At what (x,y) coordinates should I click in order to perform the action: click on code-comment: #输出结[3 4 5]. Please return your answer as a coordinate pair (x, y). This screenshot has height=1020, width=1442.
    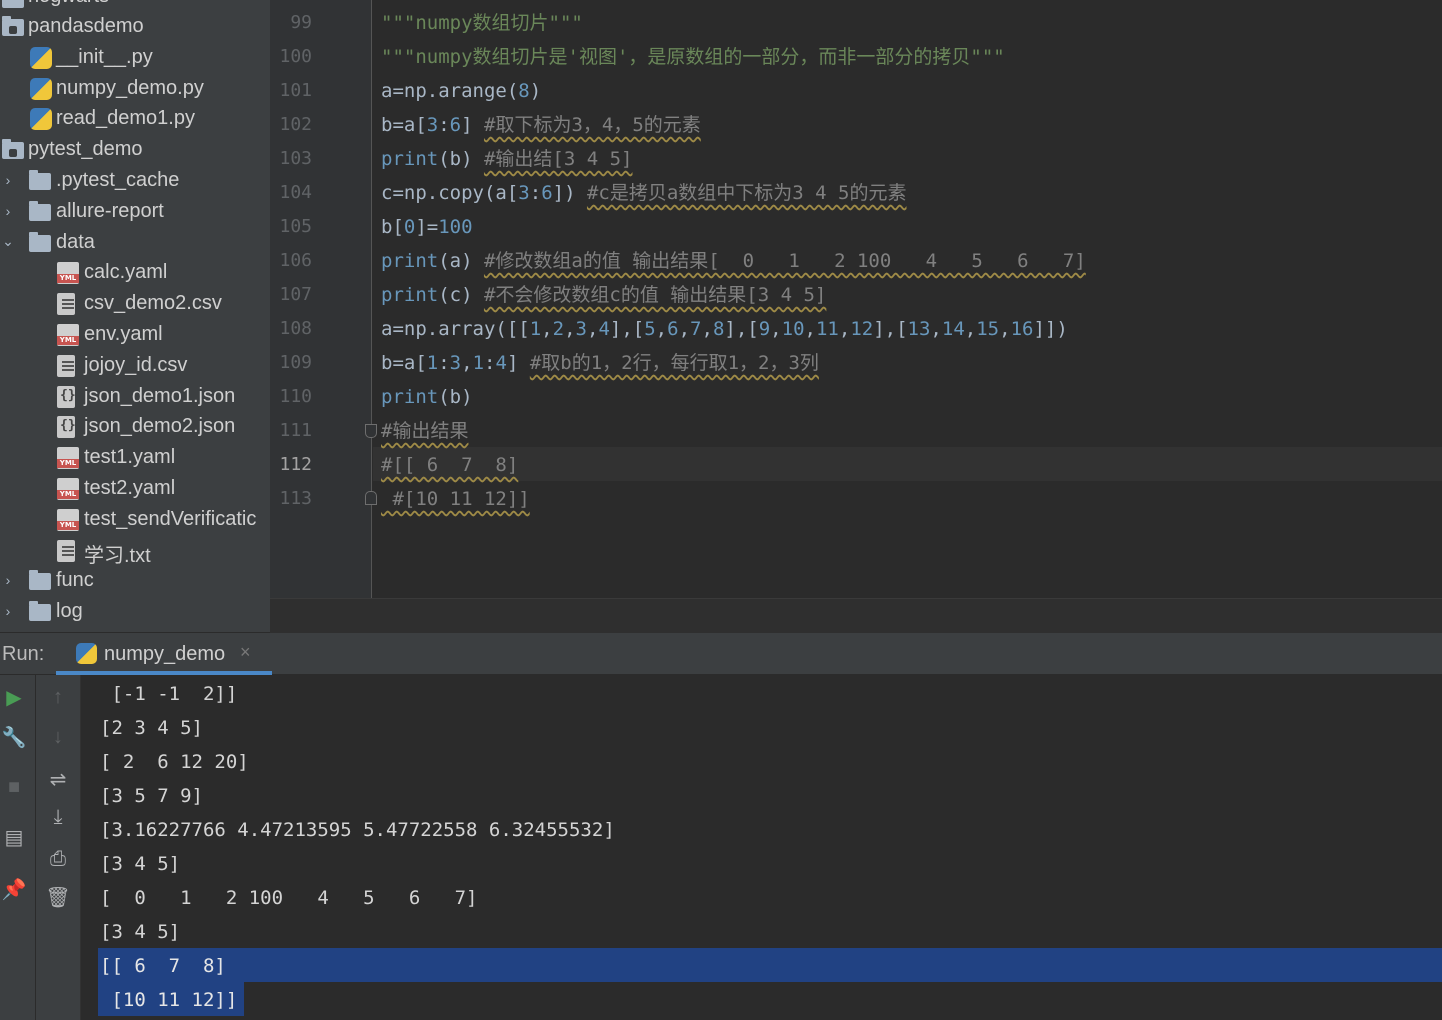
    Looking at the image, I should click on (558, 159).